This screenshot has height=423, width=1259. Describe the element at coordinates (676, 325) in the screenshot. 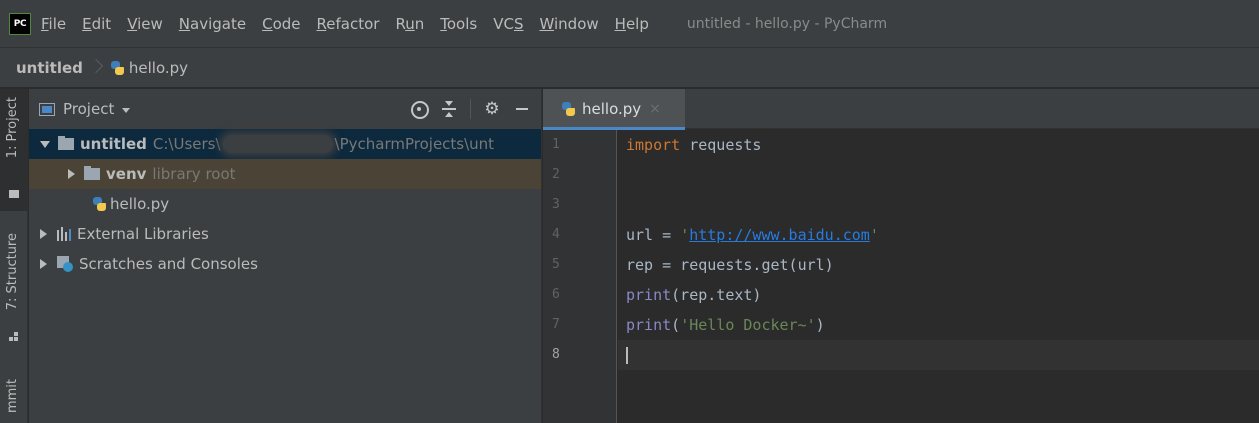

I see `code-text: (` at that location.